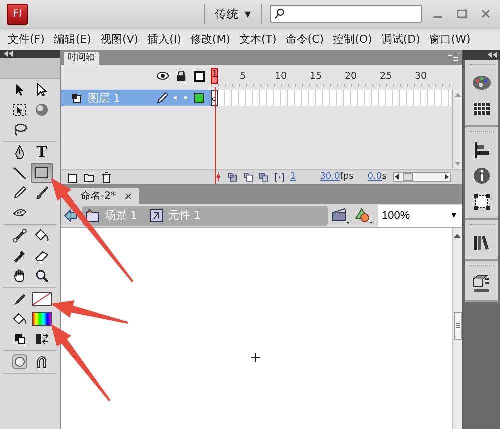 This screenshot has width=500, height=429. What do you see at coordinates (26, 39) in the screenshot?
I see `menu-item: 文件(F)` at bounding box center [26, 39].